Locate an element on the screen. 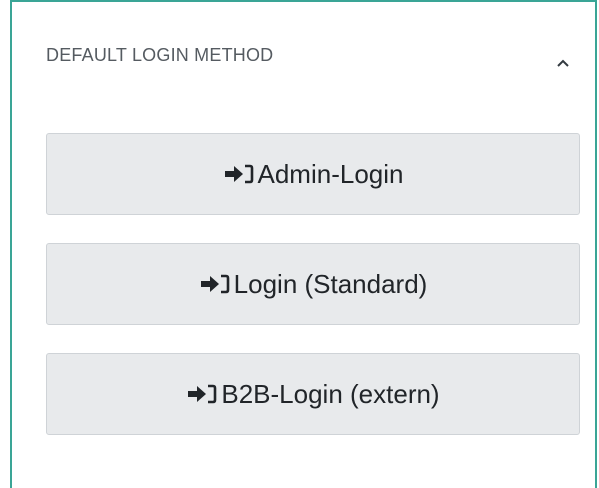  standard-login-button: Login (Standard) is located at coordinates (313, 284).